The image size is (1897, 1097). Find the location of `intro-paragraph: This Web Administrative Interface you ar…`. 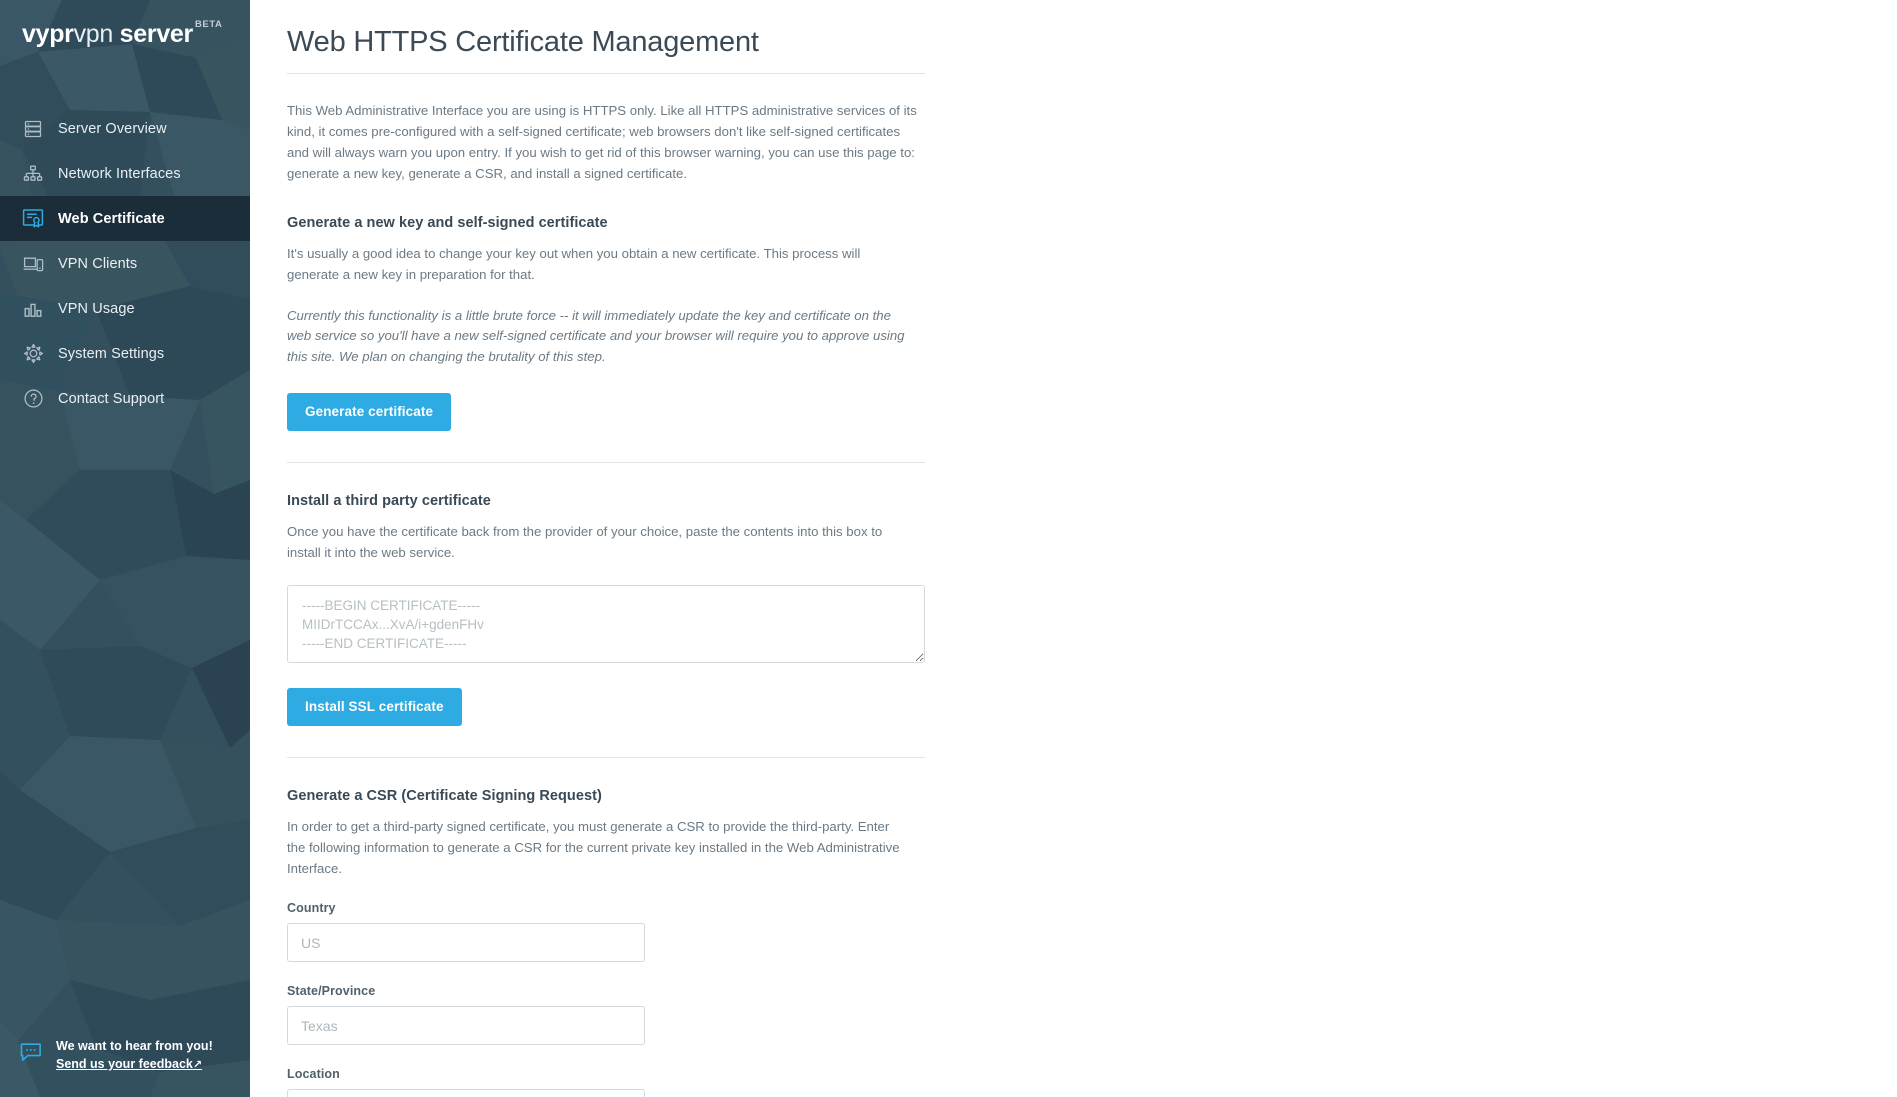

intro-paragraph: This Web Administrative Interface you ar… is located at coordinates (602, 142).